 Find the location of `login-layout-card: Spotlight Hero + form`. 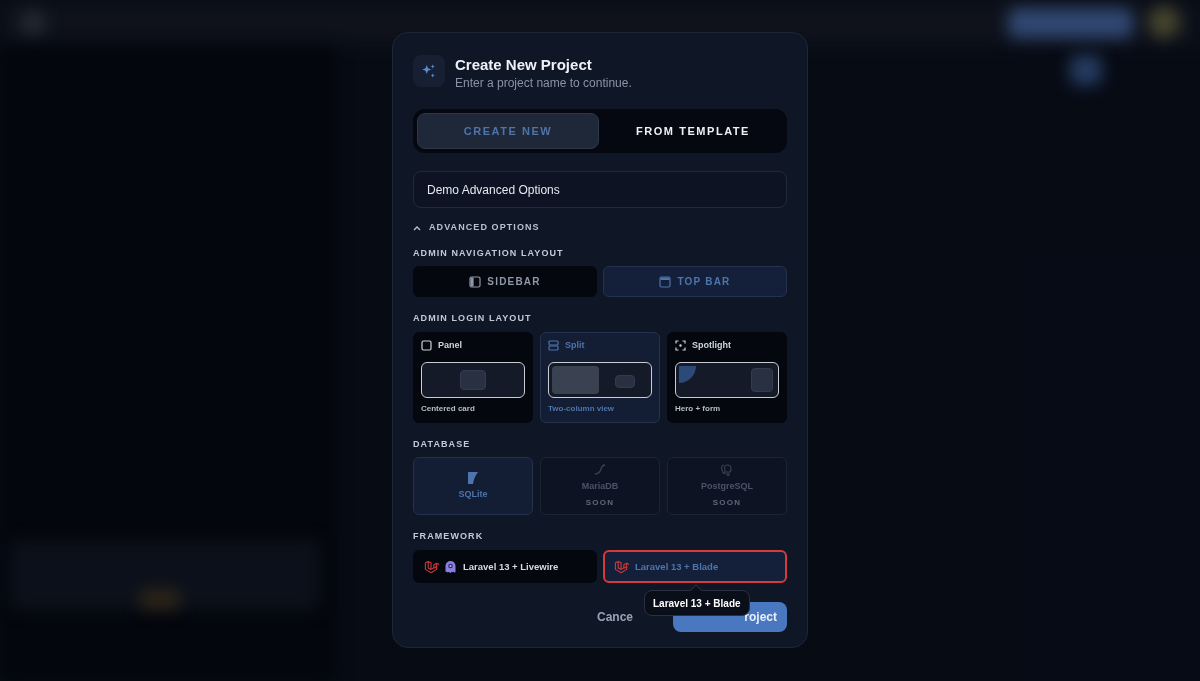

login-layout-card: Spotlight Hero + form is located at coordinates (727, 377).